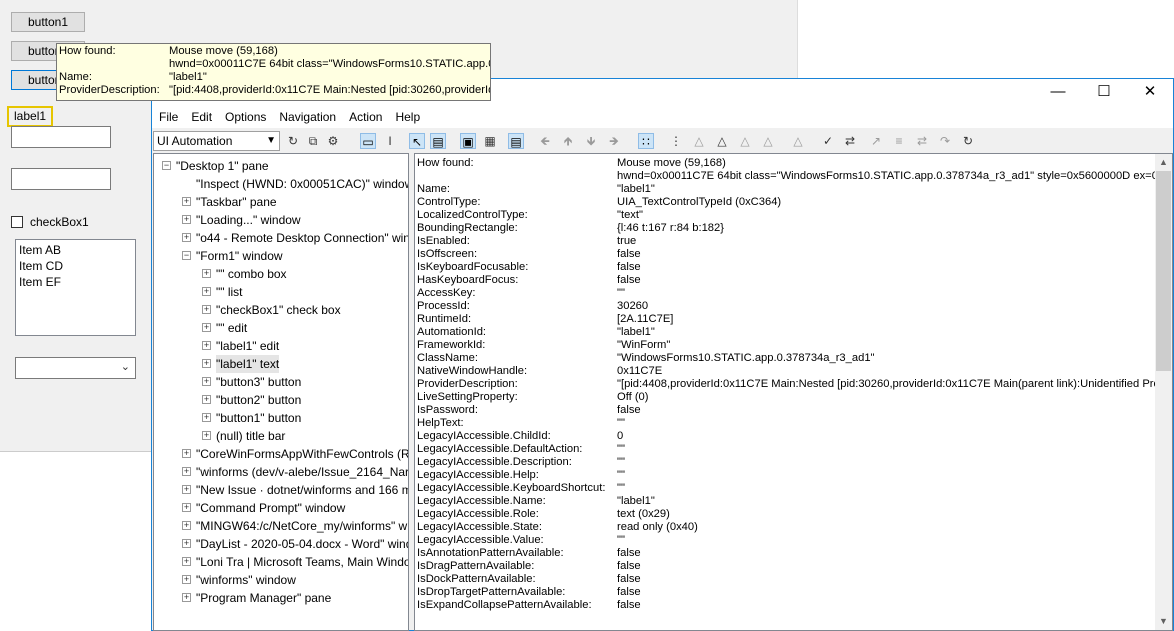 The height and width of the screenshot is (631, 1174). I want to click on menu-options: Options, so click(245, 115).